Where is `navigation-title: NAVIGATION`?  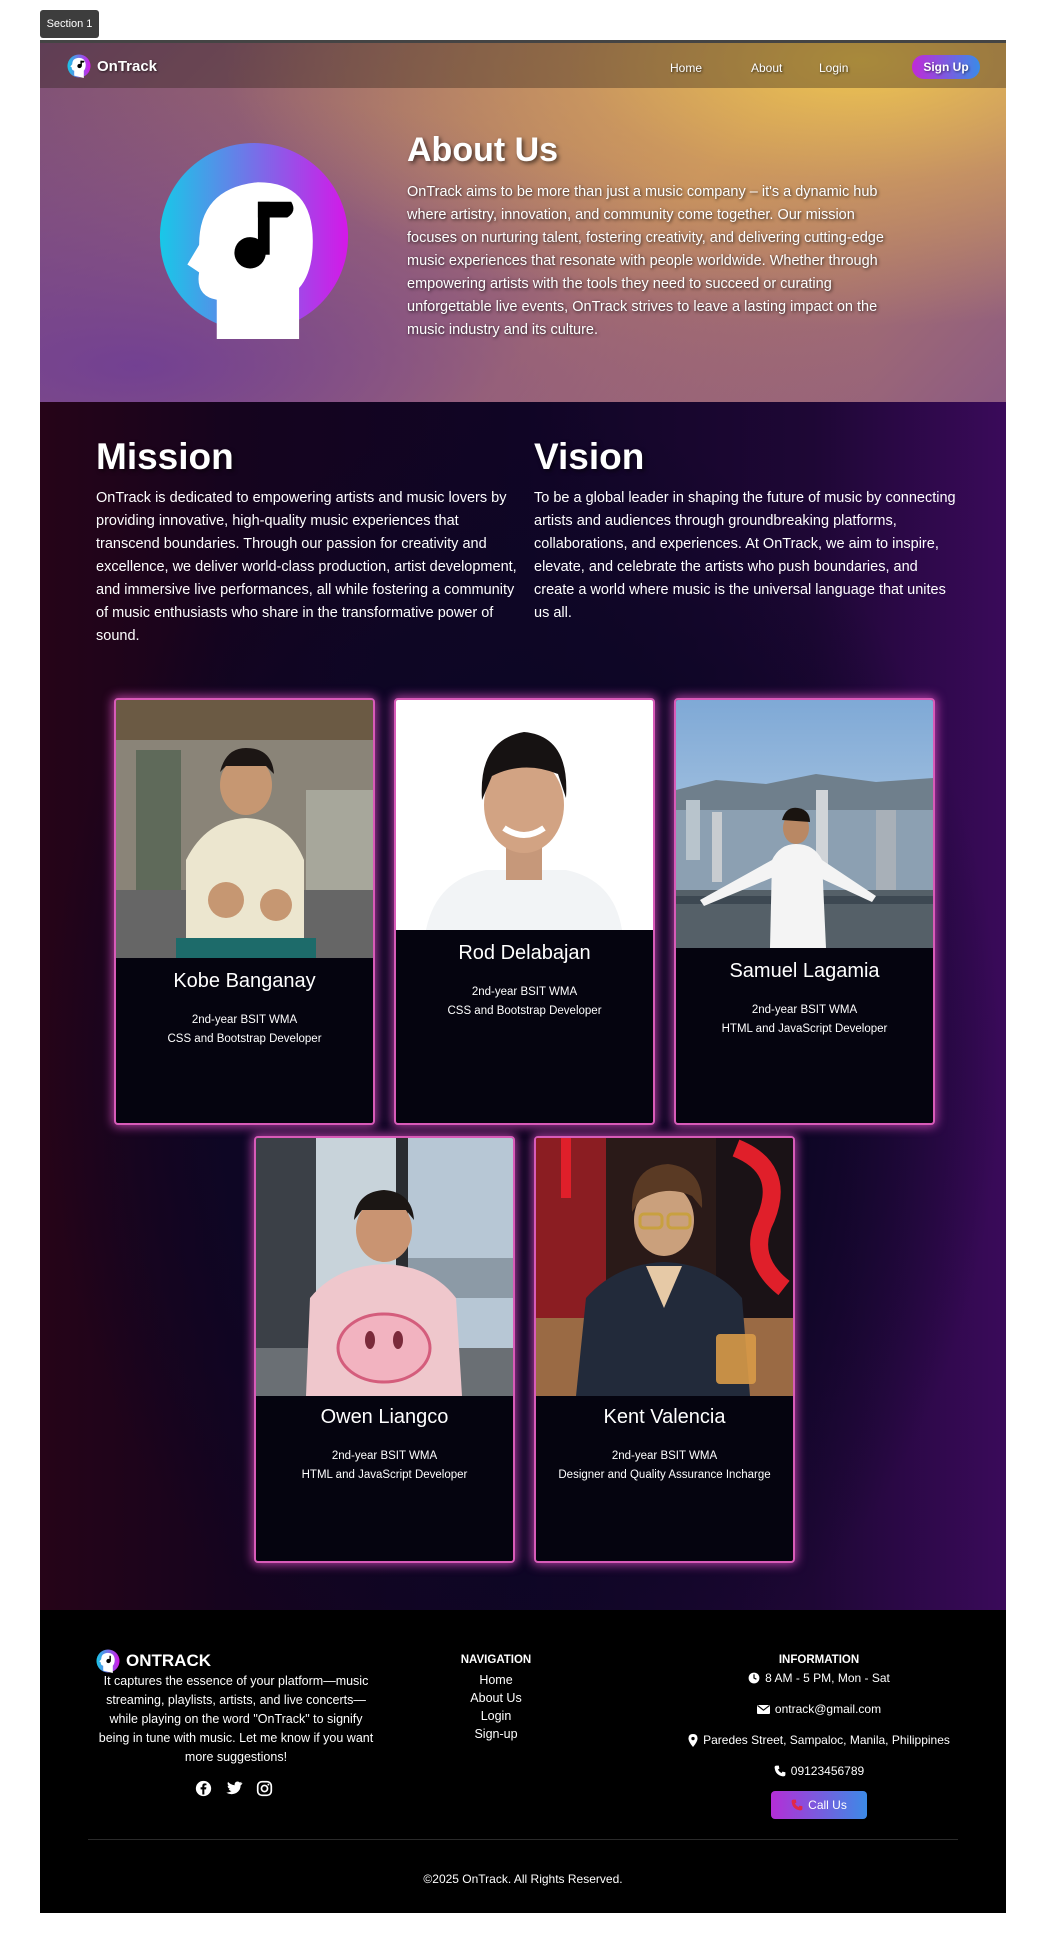
navigation-title: NAVIGATION is located at coordinates (496, 1660).